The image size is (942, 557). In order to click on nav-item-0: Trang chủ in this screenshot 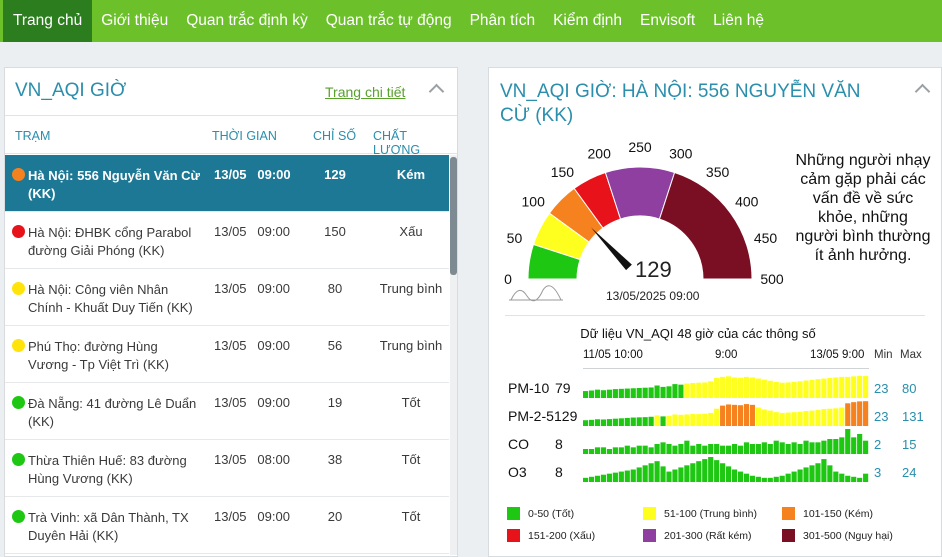, I will do `click(48, 21)`.